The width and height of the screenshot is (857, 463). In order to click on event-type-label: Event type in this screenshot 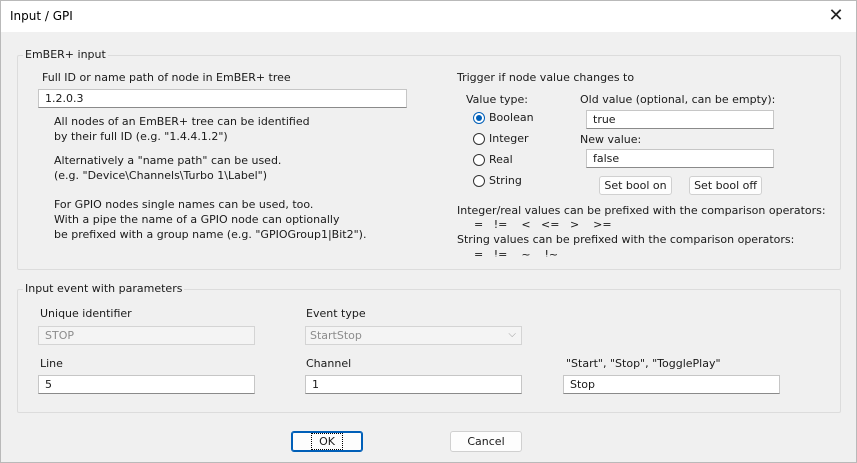, I will do `click(336, 313)`.